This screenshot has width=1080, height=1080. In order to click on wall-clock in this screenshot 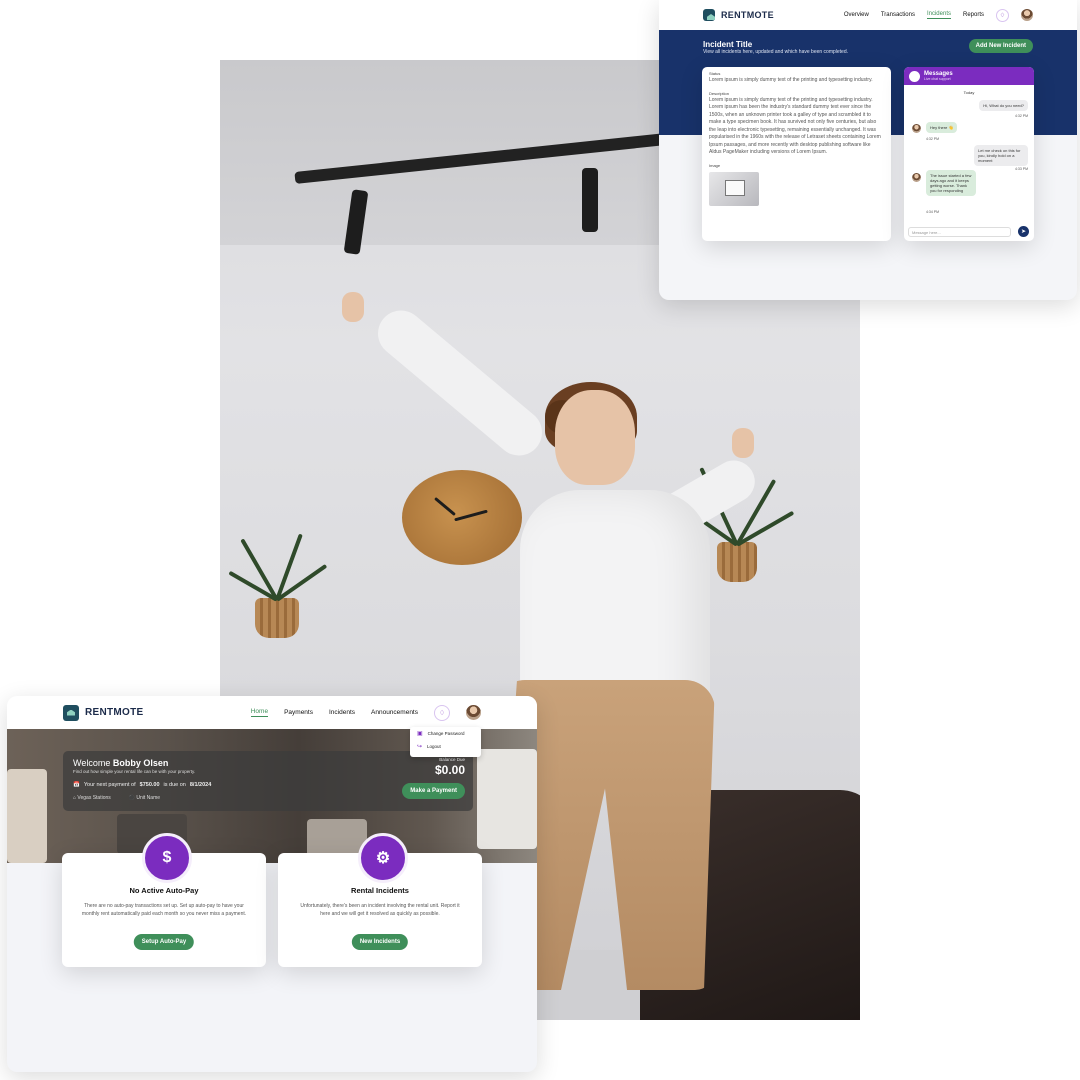, I will do `click(462, 517)`.